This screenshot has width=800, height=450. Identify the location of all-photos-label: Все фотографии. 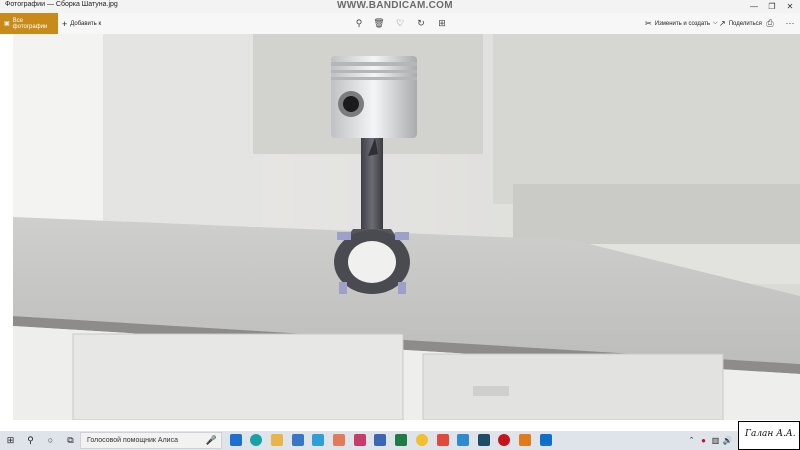
(30, 23).